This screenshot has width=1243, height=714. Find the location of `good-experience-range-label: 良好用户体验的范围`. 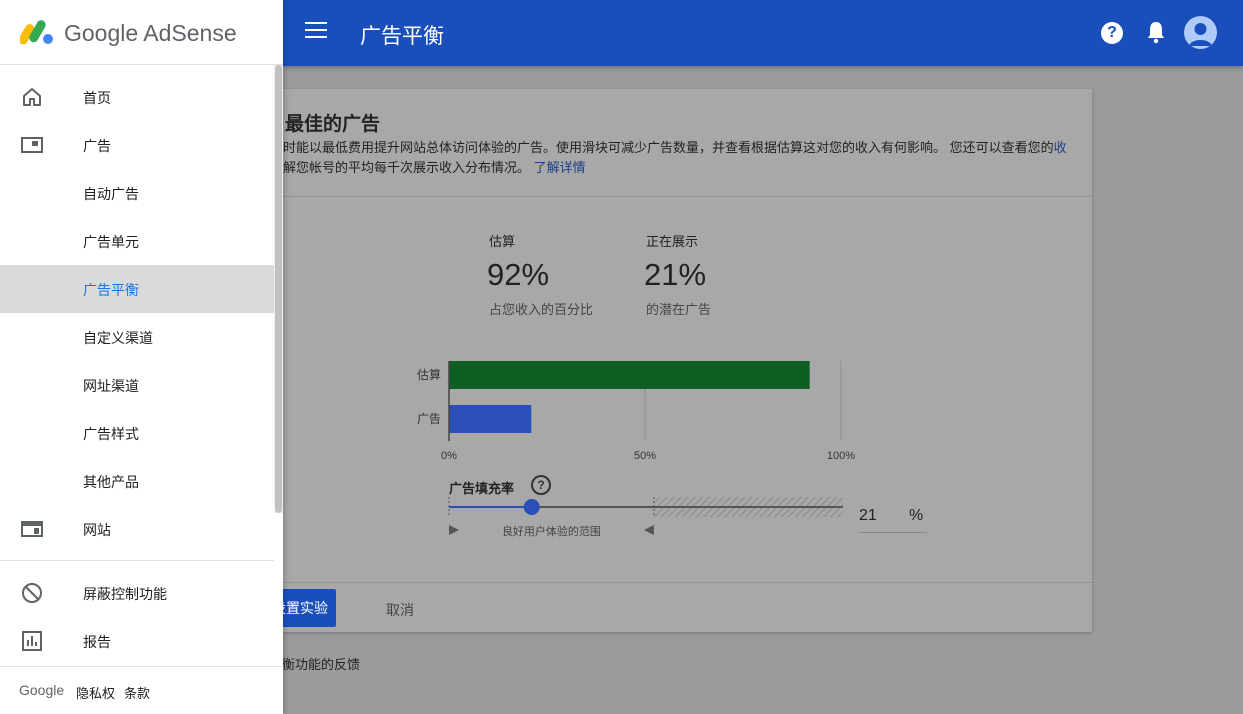

good-experience-range-label: 良好用户体验的范围 is located at coordinates (551, 531).